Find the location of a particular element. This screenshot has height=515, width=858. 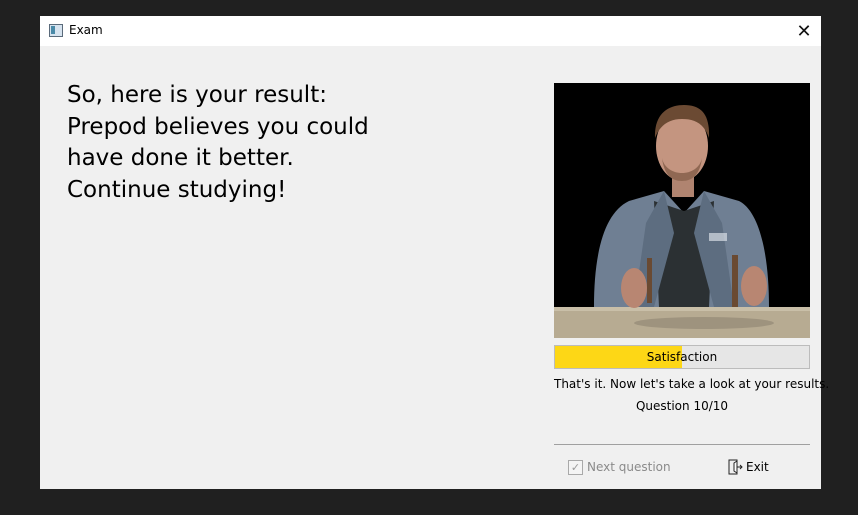

window-title: Exam is located at coordinates (86, 30).